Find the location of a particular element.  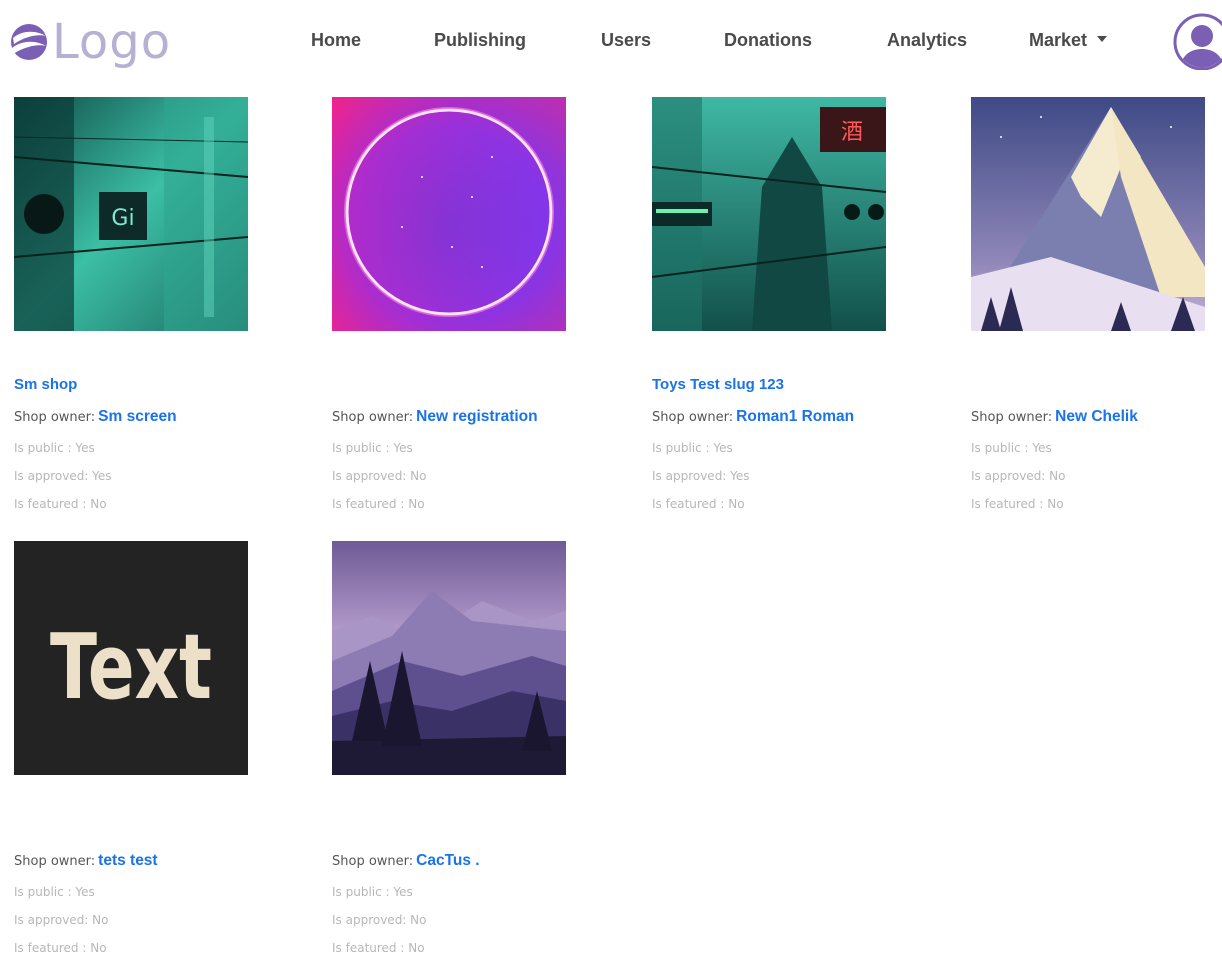

shop-owner: Shop owner: New registration is located at coordinates (435, 417).